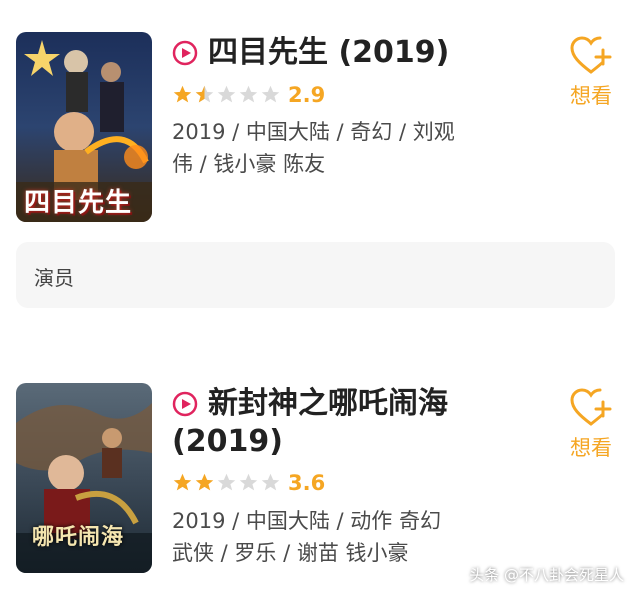 This screenshot has height=595, width=640. I want to click on poster-title-text: 哪吒闹海, so click(78, 537).